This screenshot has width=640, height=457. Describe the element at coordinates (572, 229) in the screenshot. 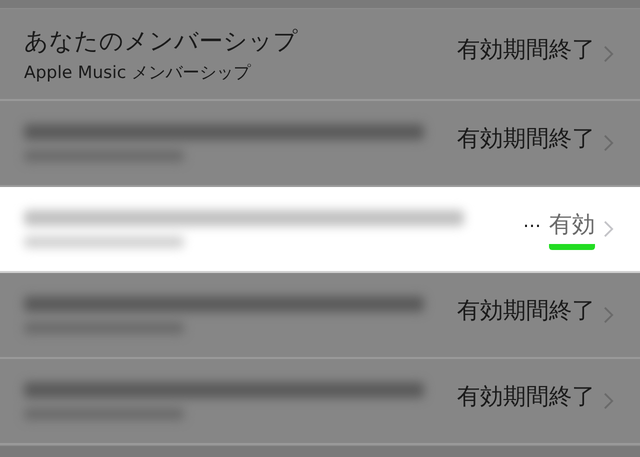

I see `status-label: 有効` at that location.